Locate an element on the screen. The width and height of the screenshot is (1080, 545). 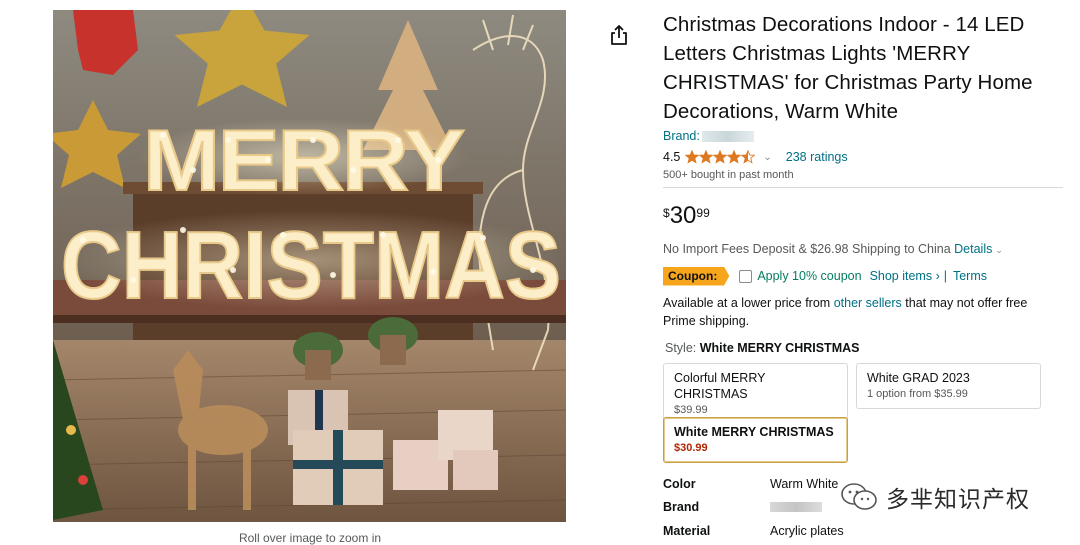
style-option-name: White GRAD 2023 is located at coordinates (918, 378).